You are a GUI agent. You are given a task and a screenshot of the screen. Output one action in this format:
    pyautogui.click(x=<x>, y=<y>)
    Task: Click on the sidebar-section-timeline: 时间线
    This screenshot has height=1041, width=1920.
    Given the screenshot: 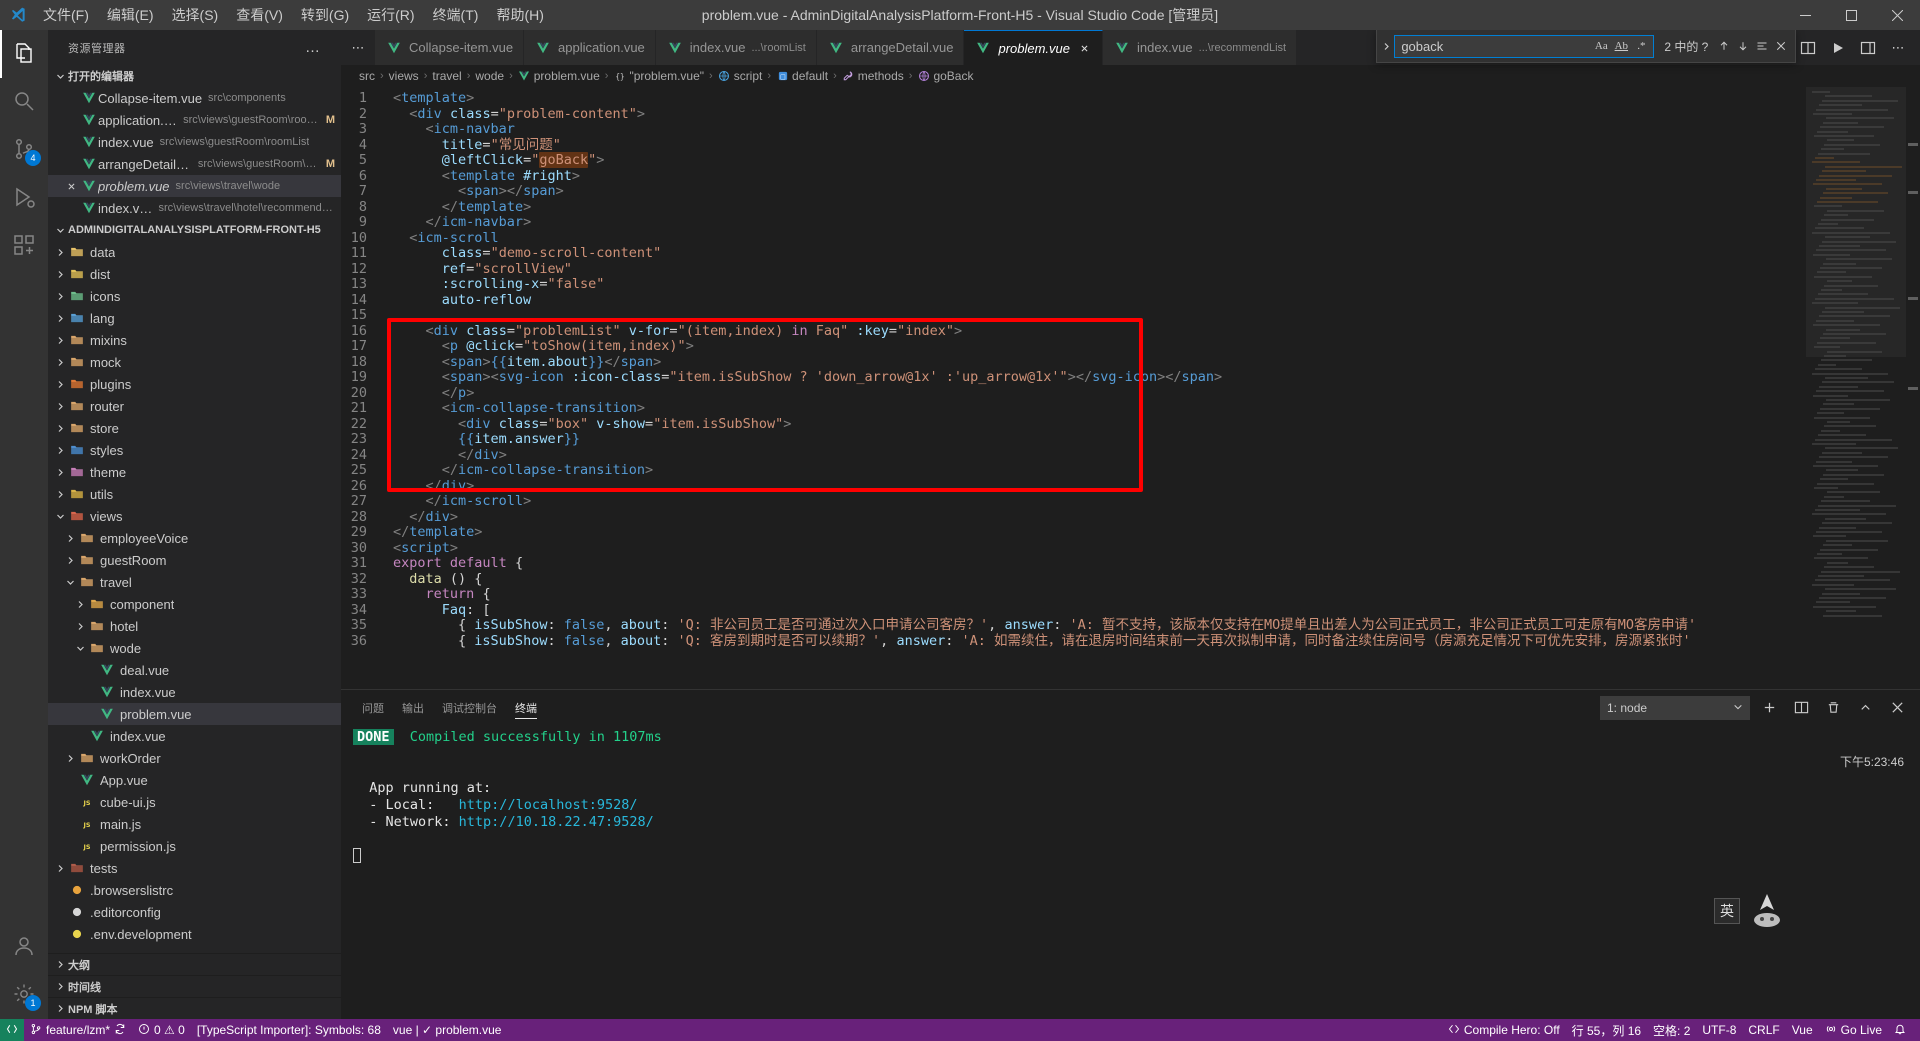 What is the action you would take?
    pyautogui.click(x=194, y=986)
    